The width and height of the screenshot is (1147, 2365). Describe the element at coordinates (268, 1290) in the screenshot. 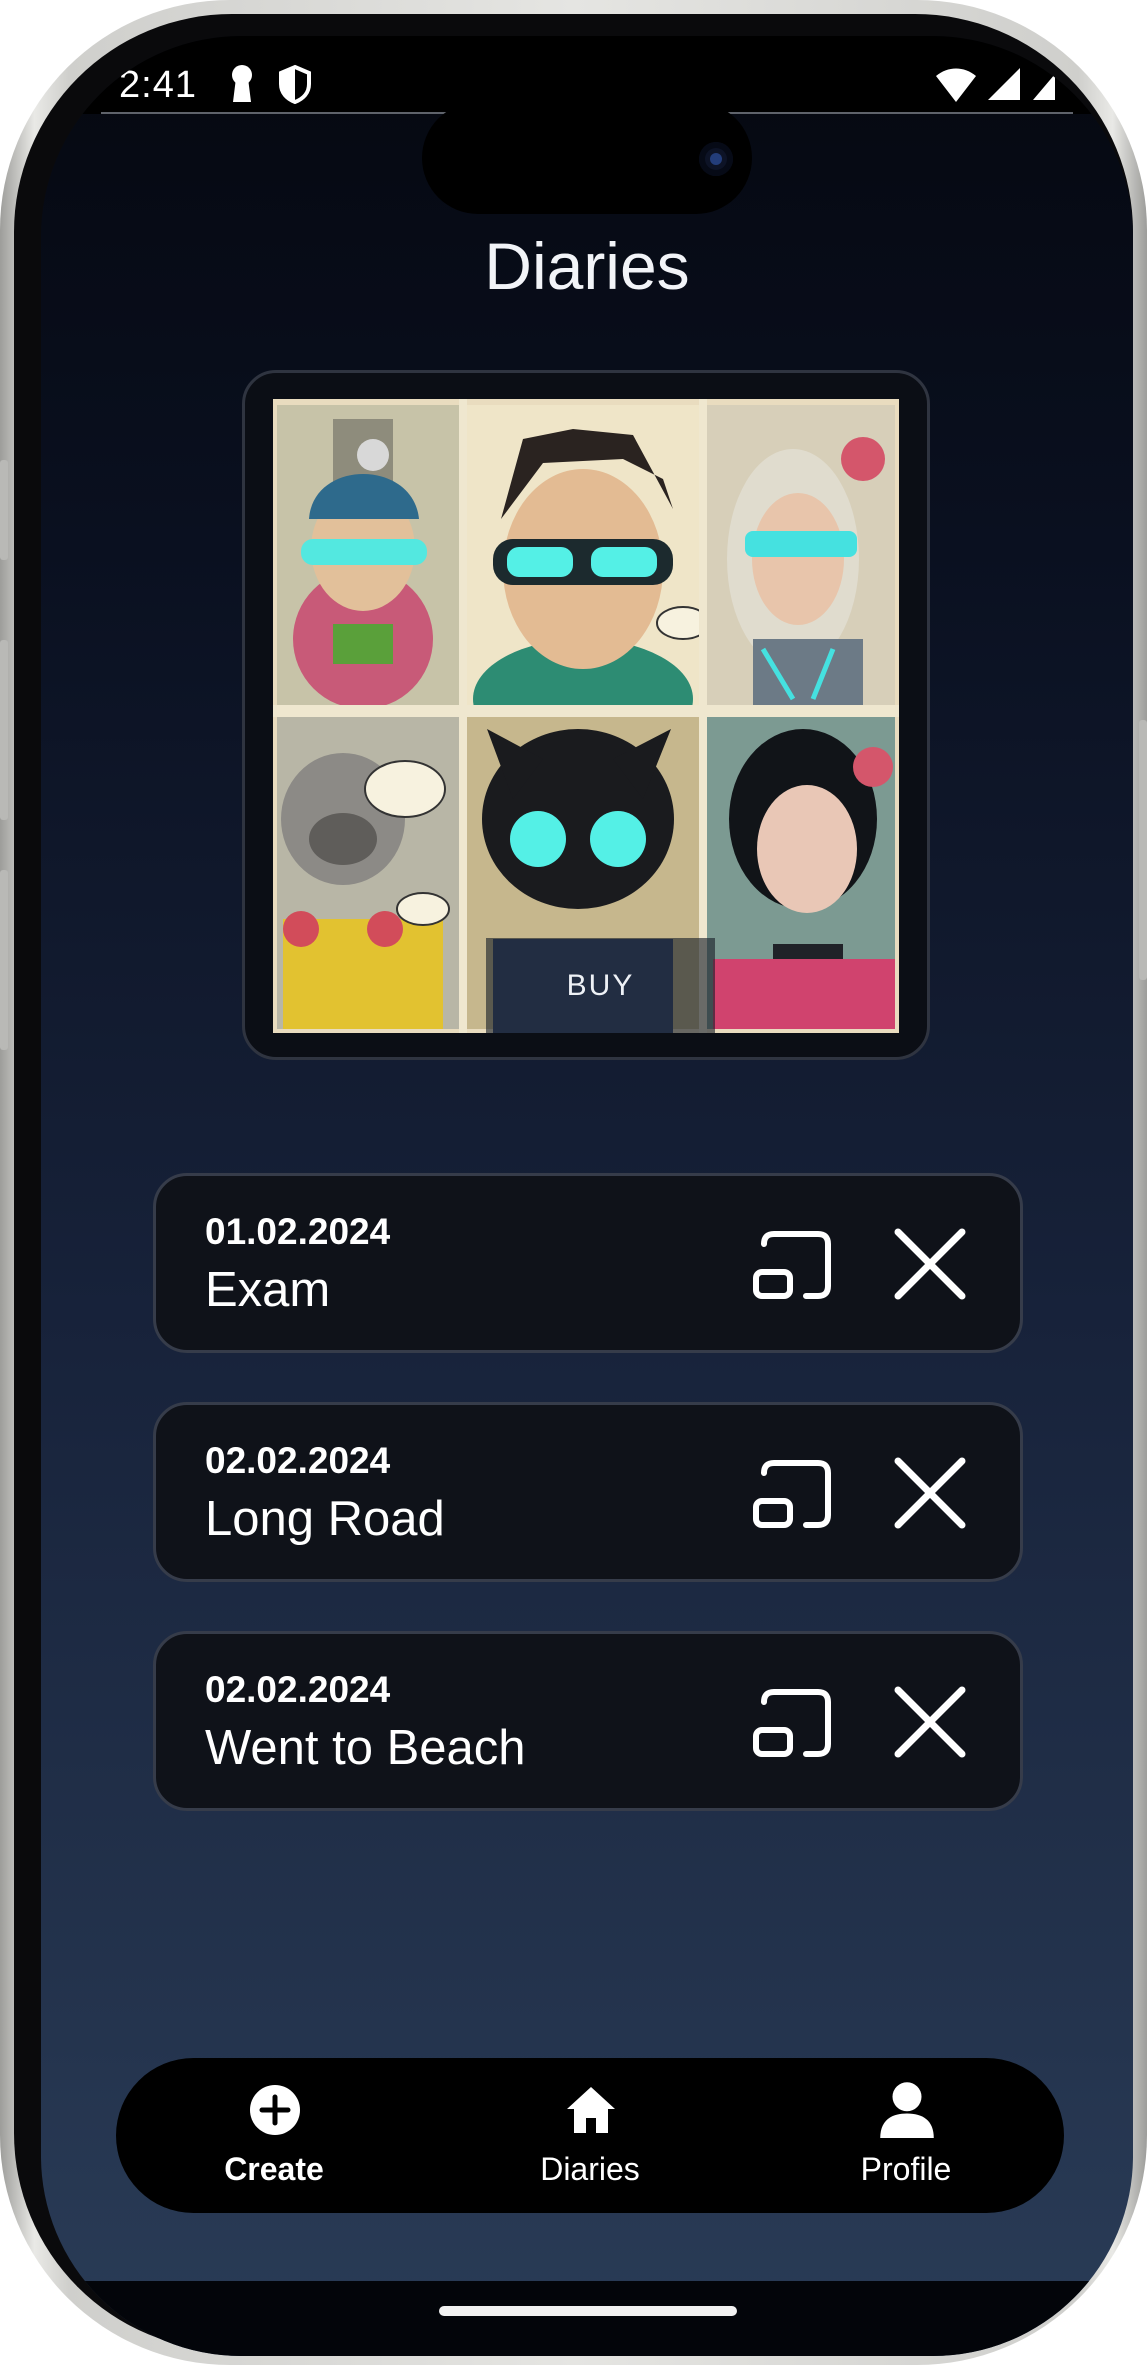

I see `entry-title: Exam` at that location.